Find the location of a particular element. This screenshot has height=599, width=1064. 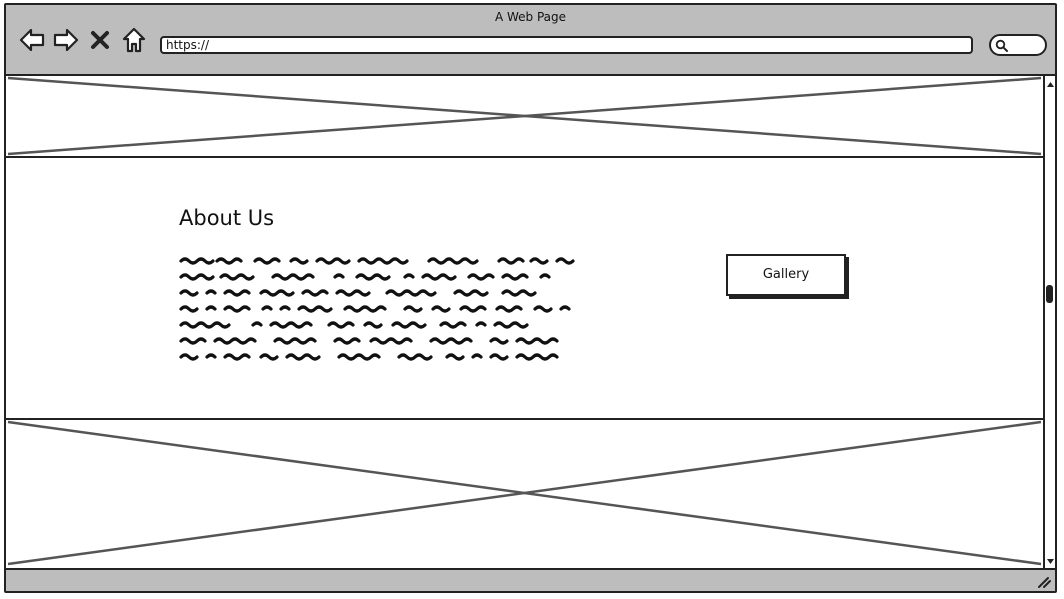

resize-grip-icon is located at coordinates (1044, 581).